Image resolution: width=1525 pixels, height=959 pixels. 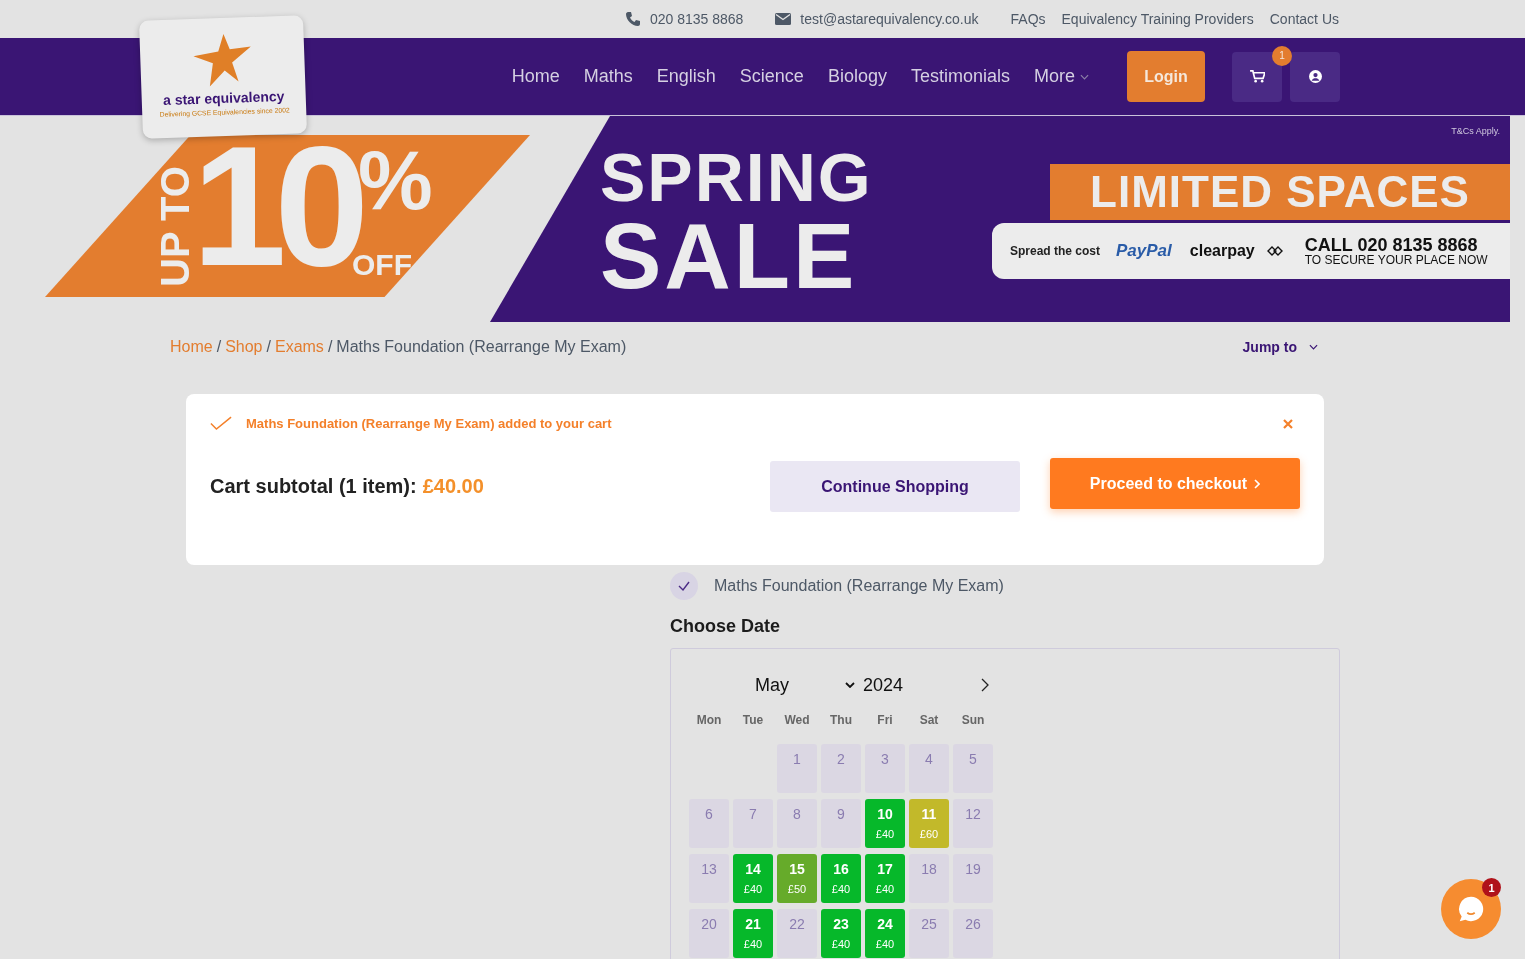 I want to click on weekday-label: Mon, so click(x=709, y=721).